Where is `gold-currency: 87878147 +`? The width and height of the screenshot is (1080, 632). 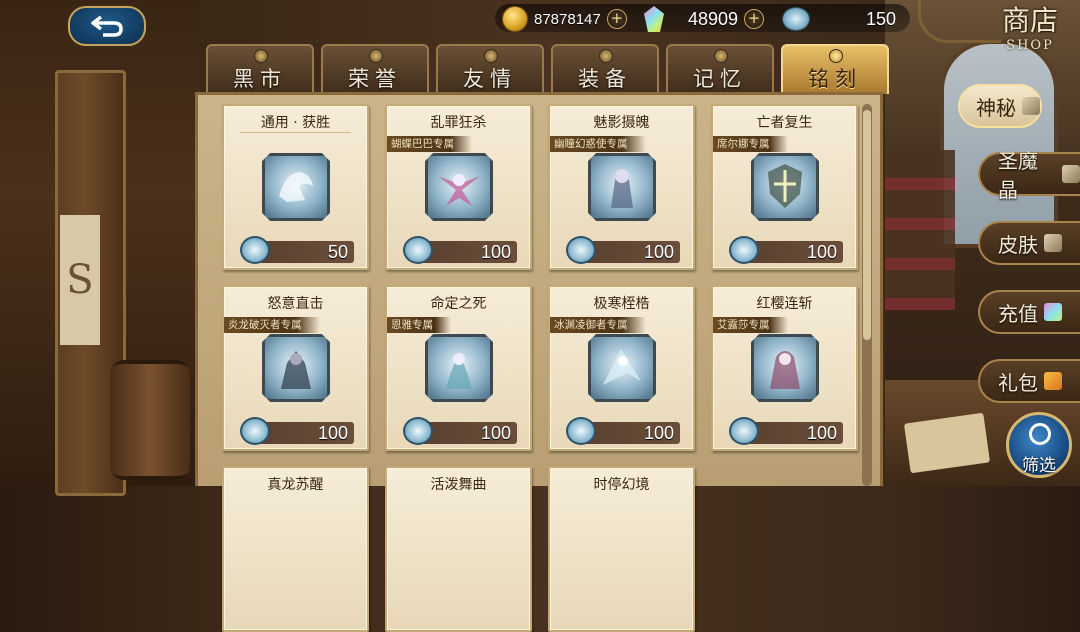 gold-currency: 87878147 + is located at coordinates (564, 19).